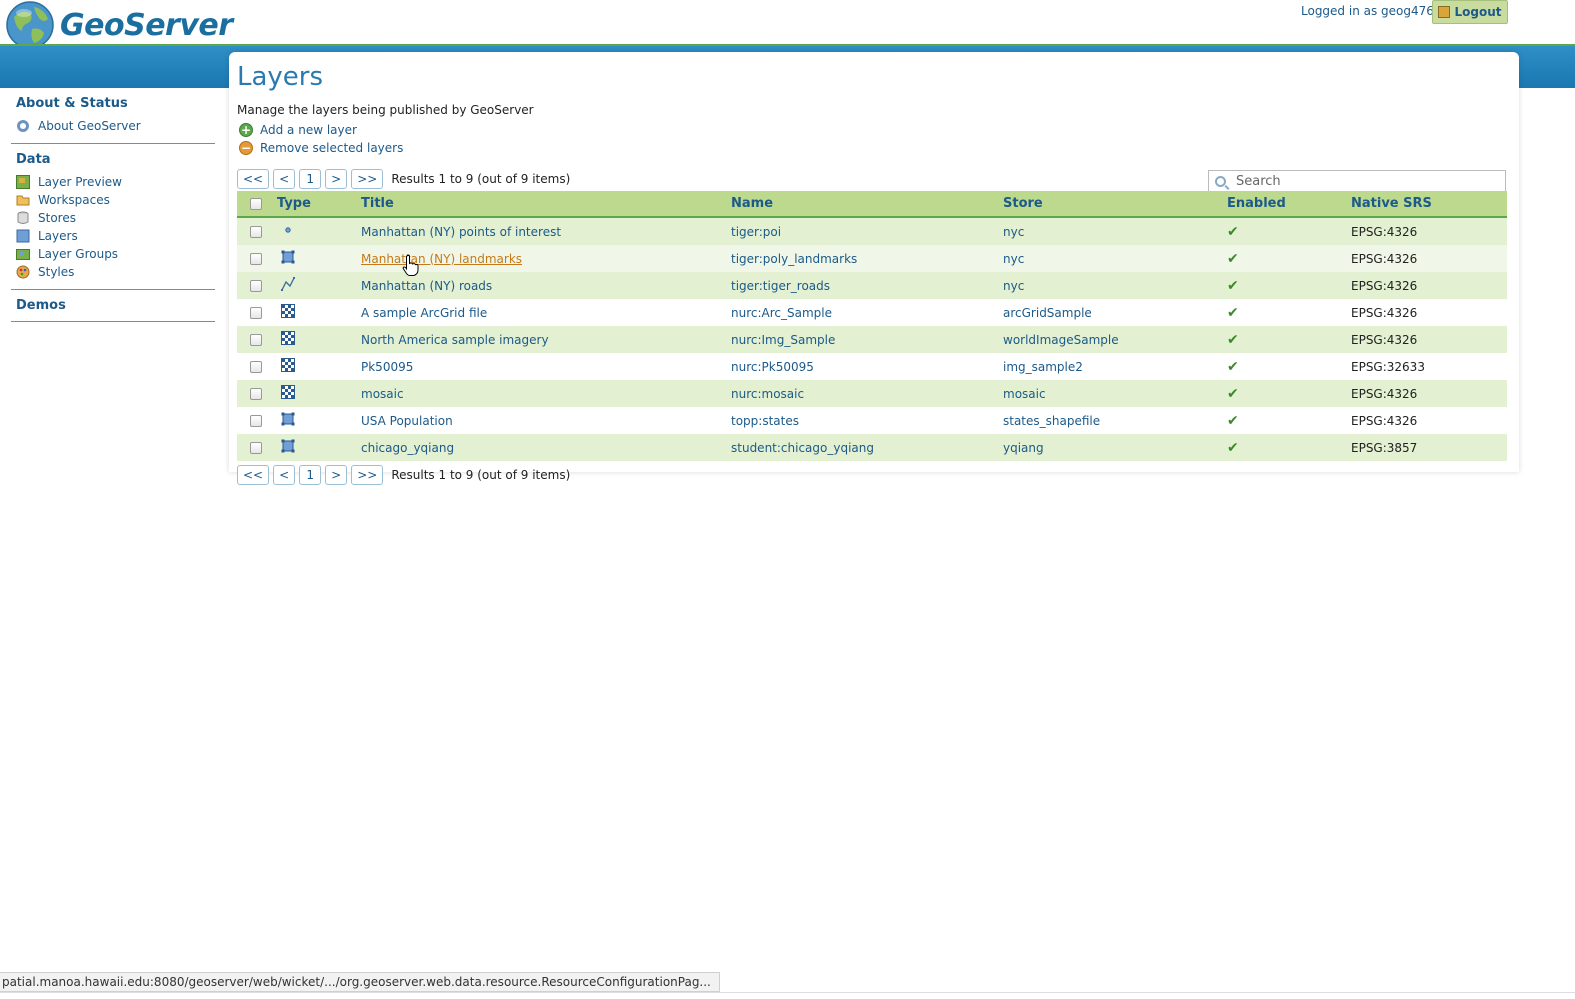 The image size is (1575, 999). Describe the element at coordinates (794, 259) in the screenshot. I see `layer-name-link: tiger:poly_landmarks` at that location.